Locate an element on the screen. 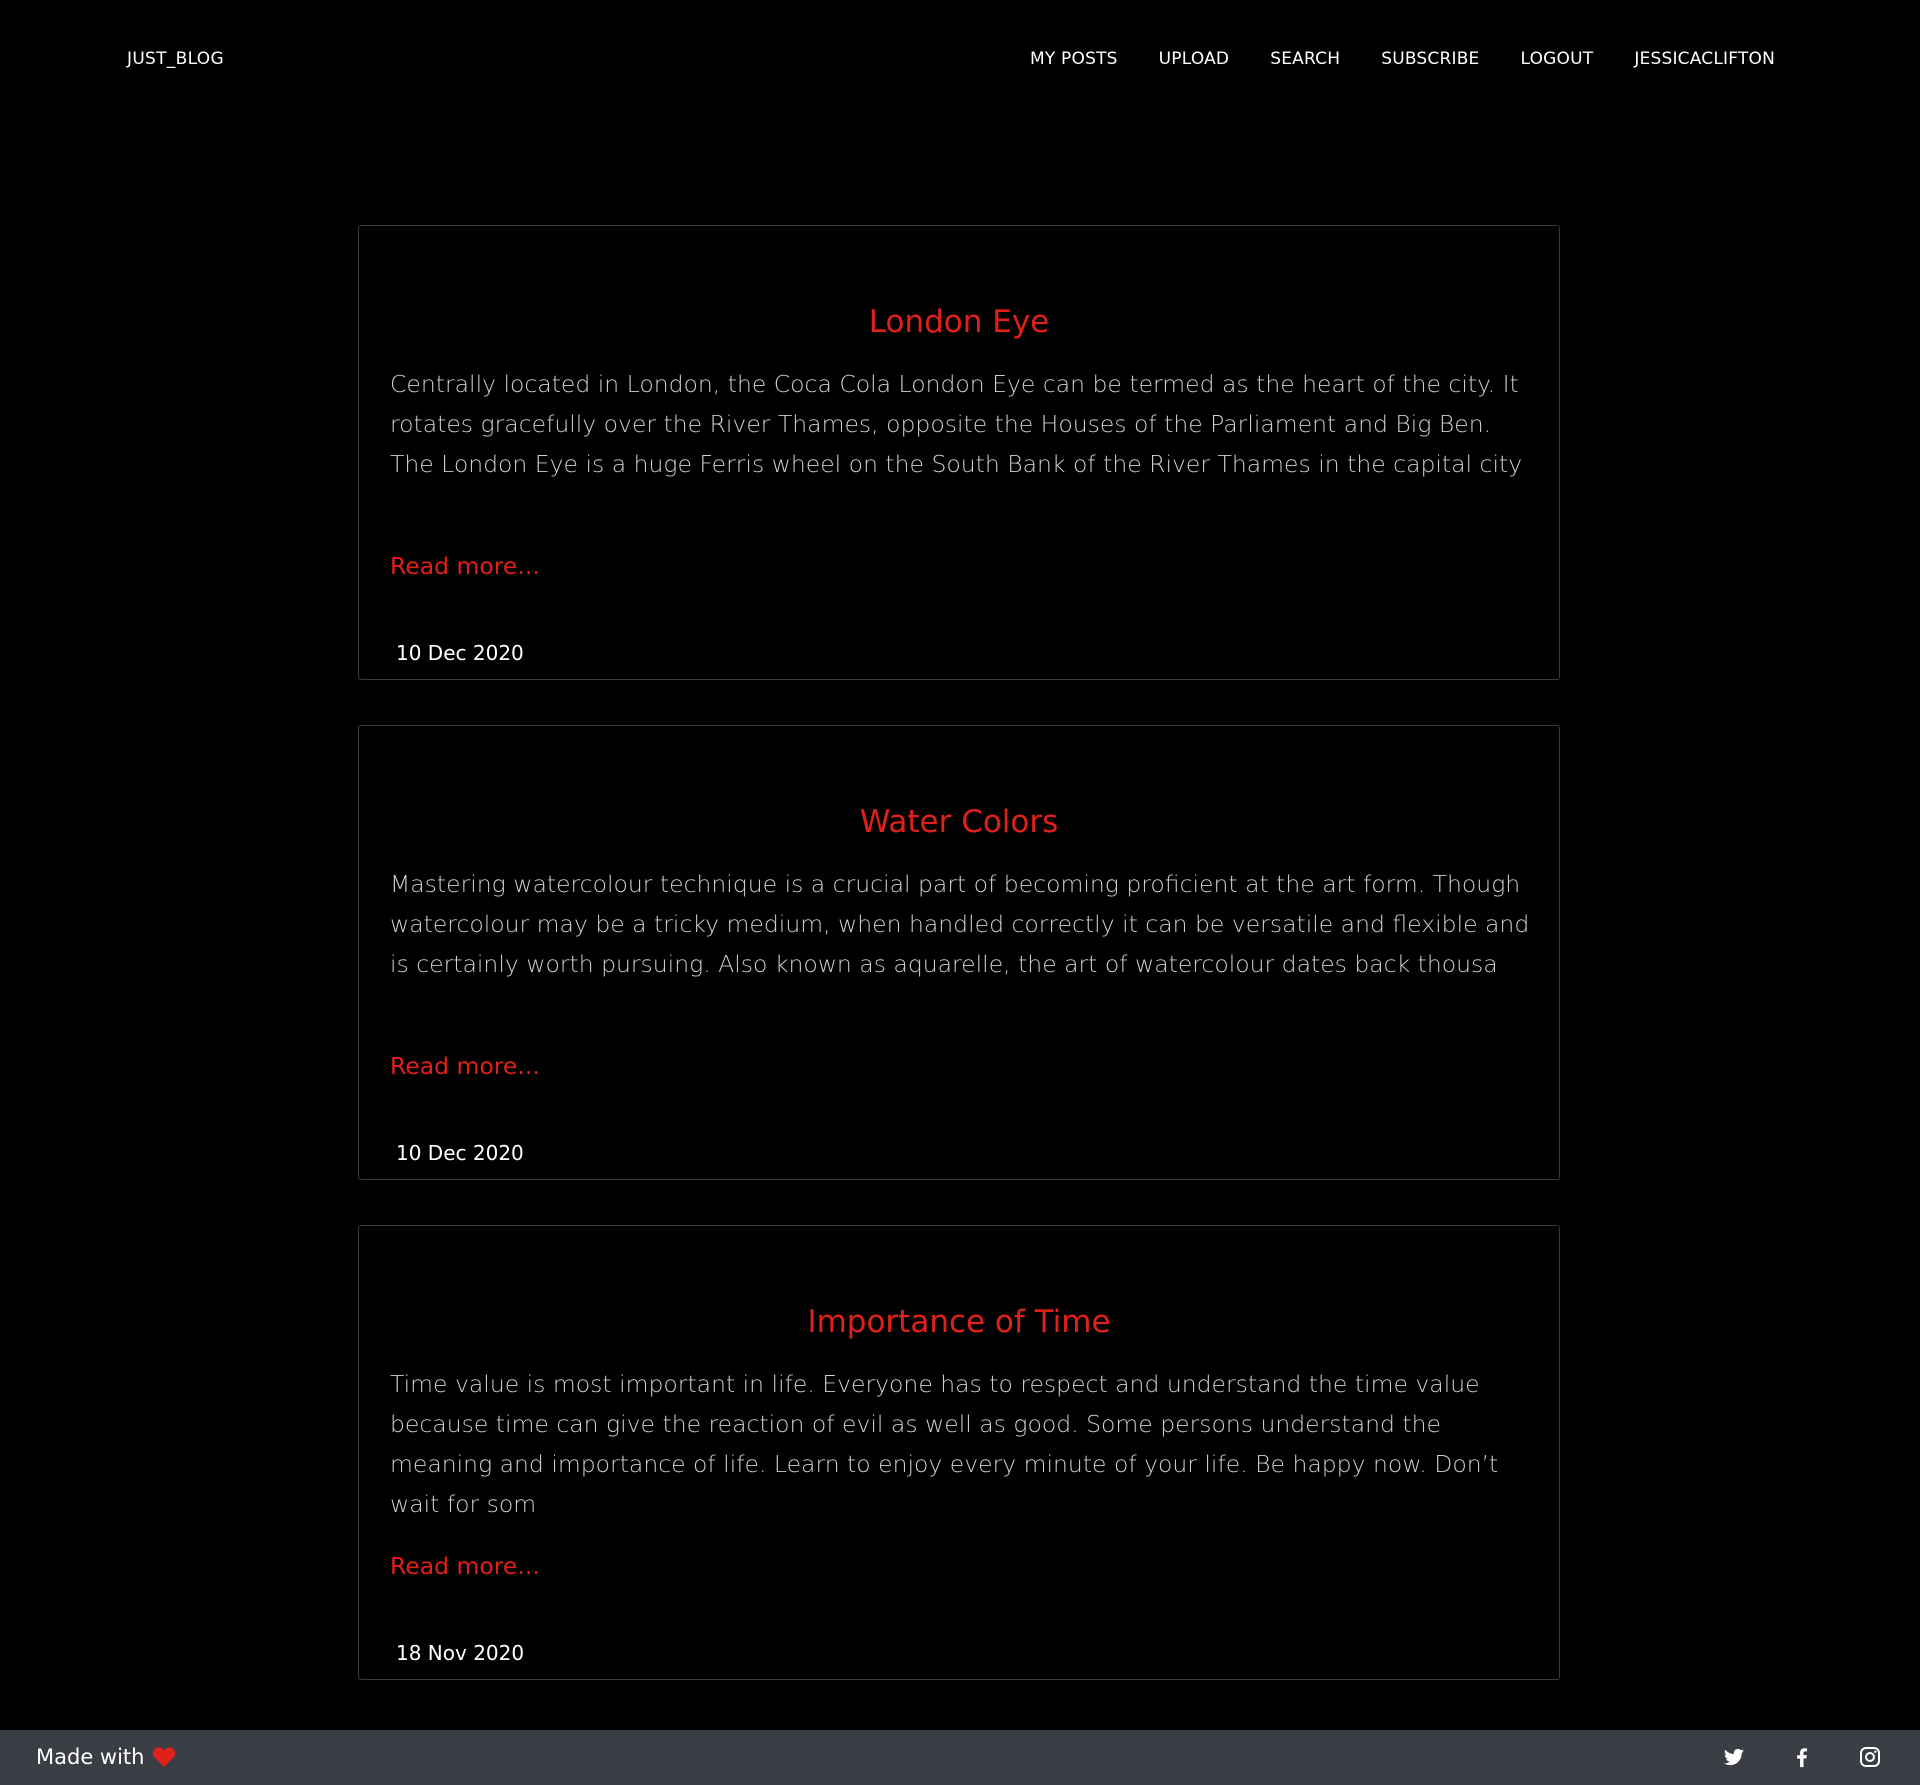 Image resolution: width=1920 pixels, height=1785 pixels. facebook-icon is located at coordinates (1802, 1757).